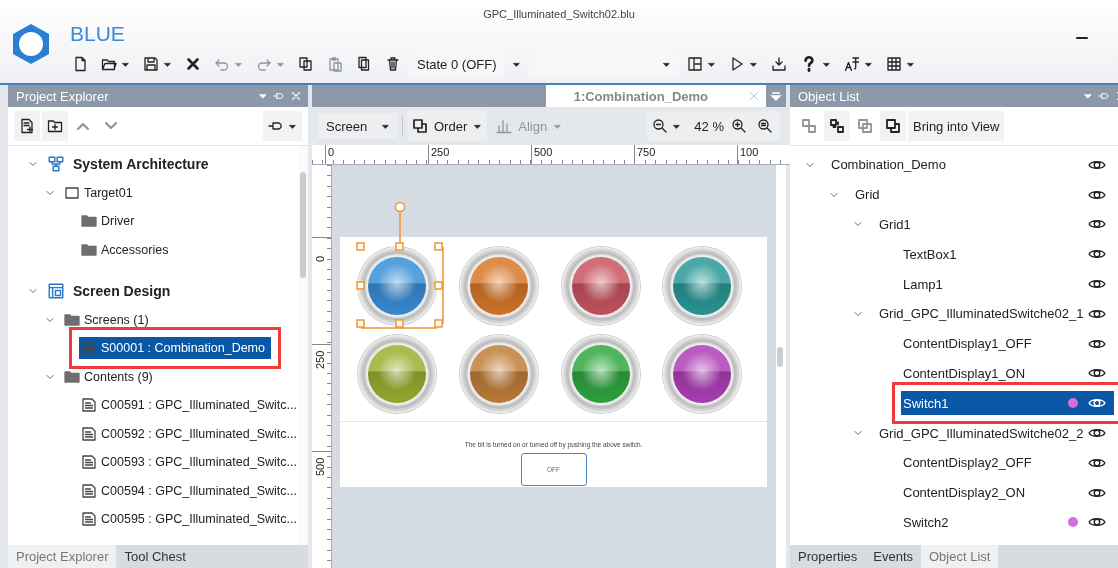  What do you see at coordinates (995, 433) in the screenshot?
I see `tree-item: Grid_GPC_IlluminatedSwitche02_2` at bounding box center [995, 433].